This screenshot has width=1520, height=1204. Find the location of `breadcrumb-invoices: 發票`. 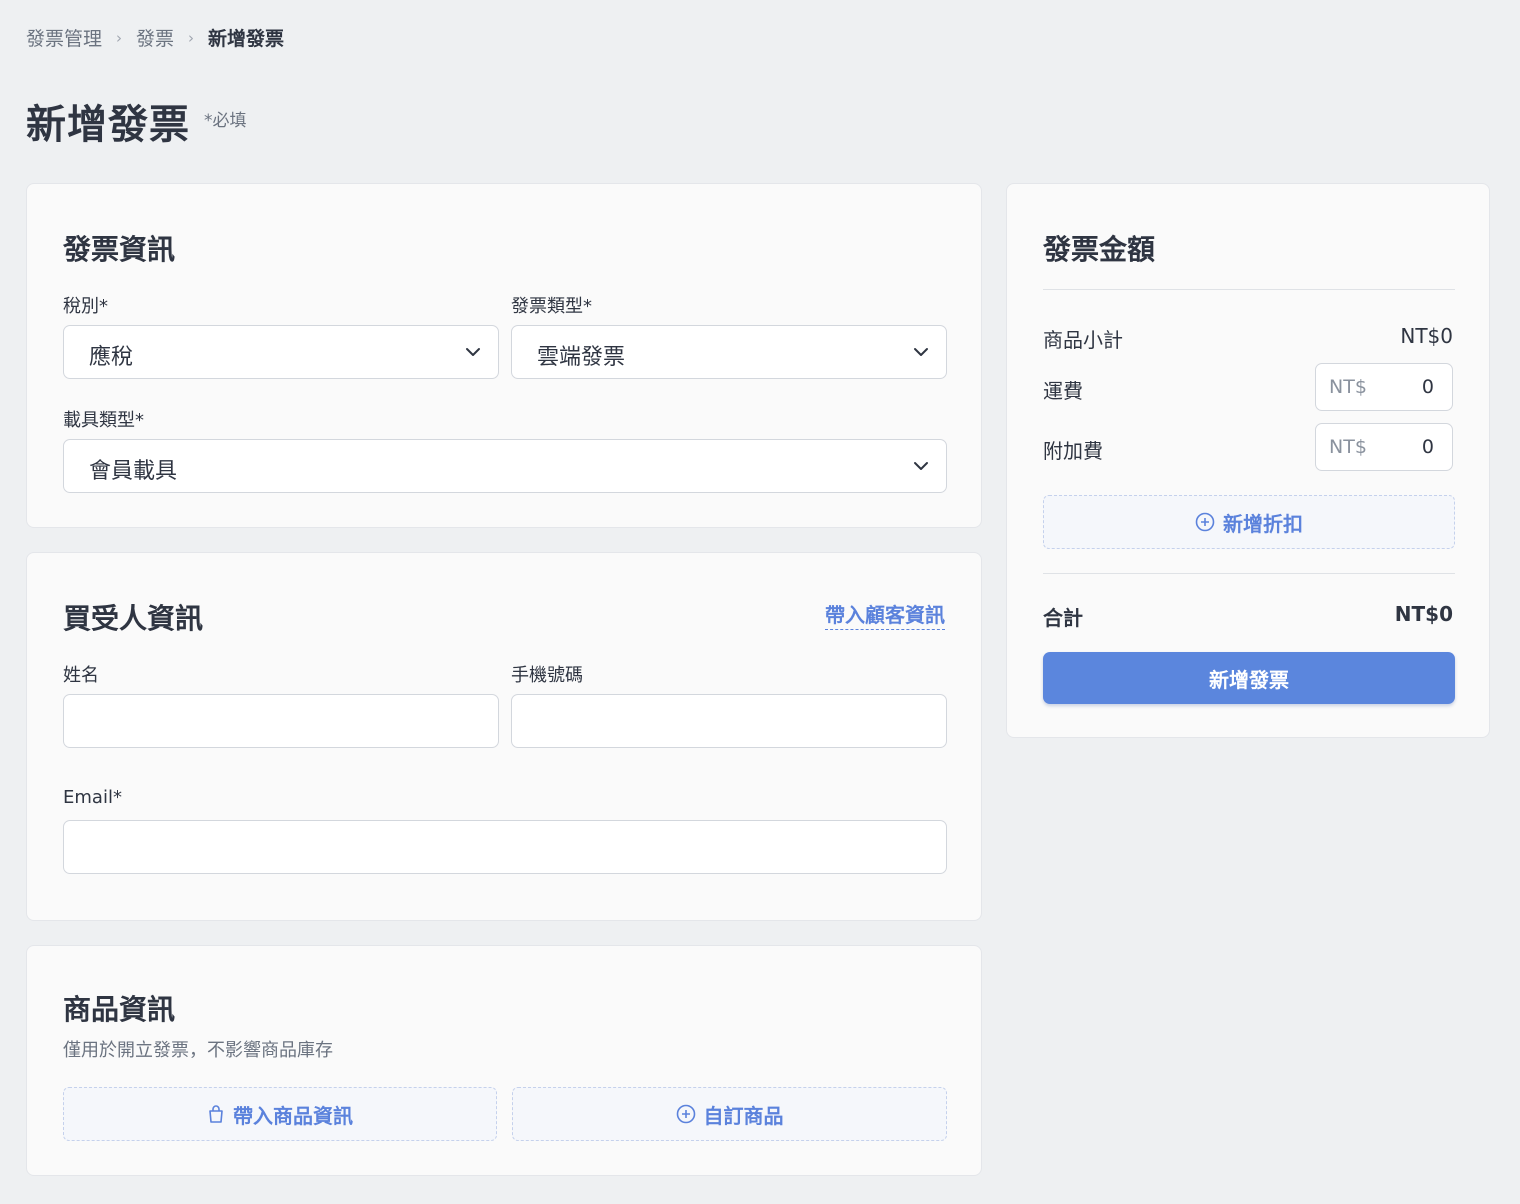

breadcrumb-invoices: 發票 is located at coordinates (155, 37).